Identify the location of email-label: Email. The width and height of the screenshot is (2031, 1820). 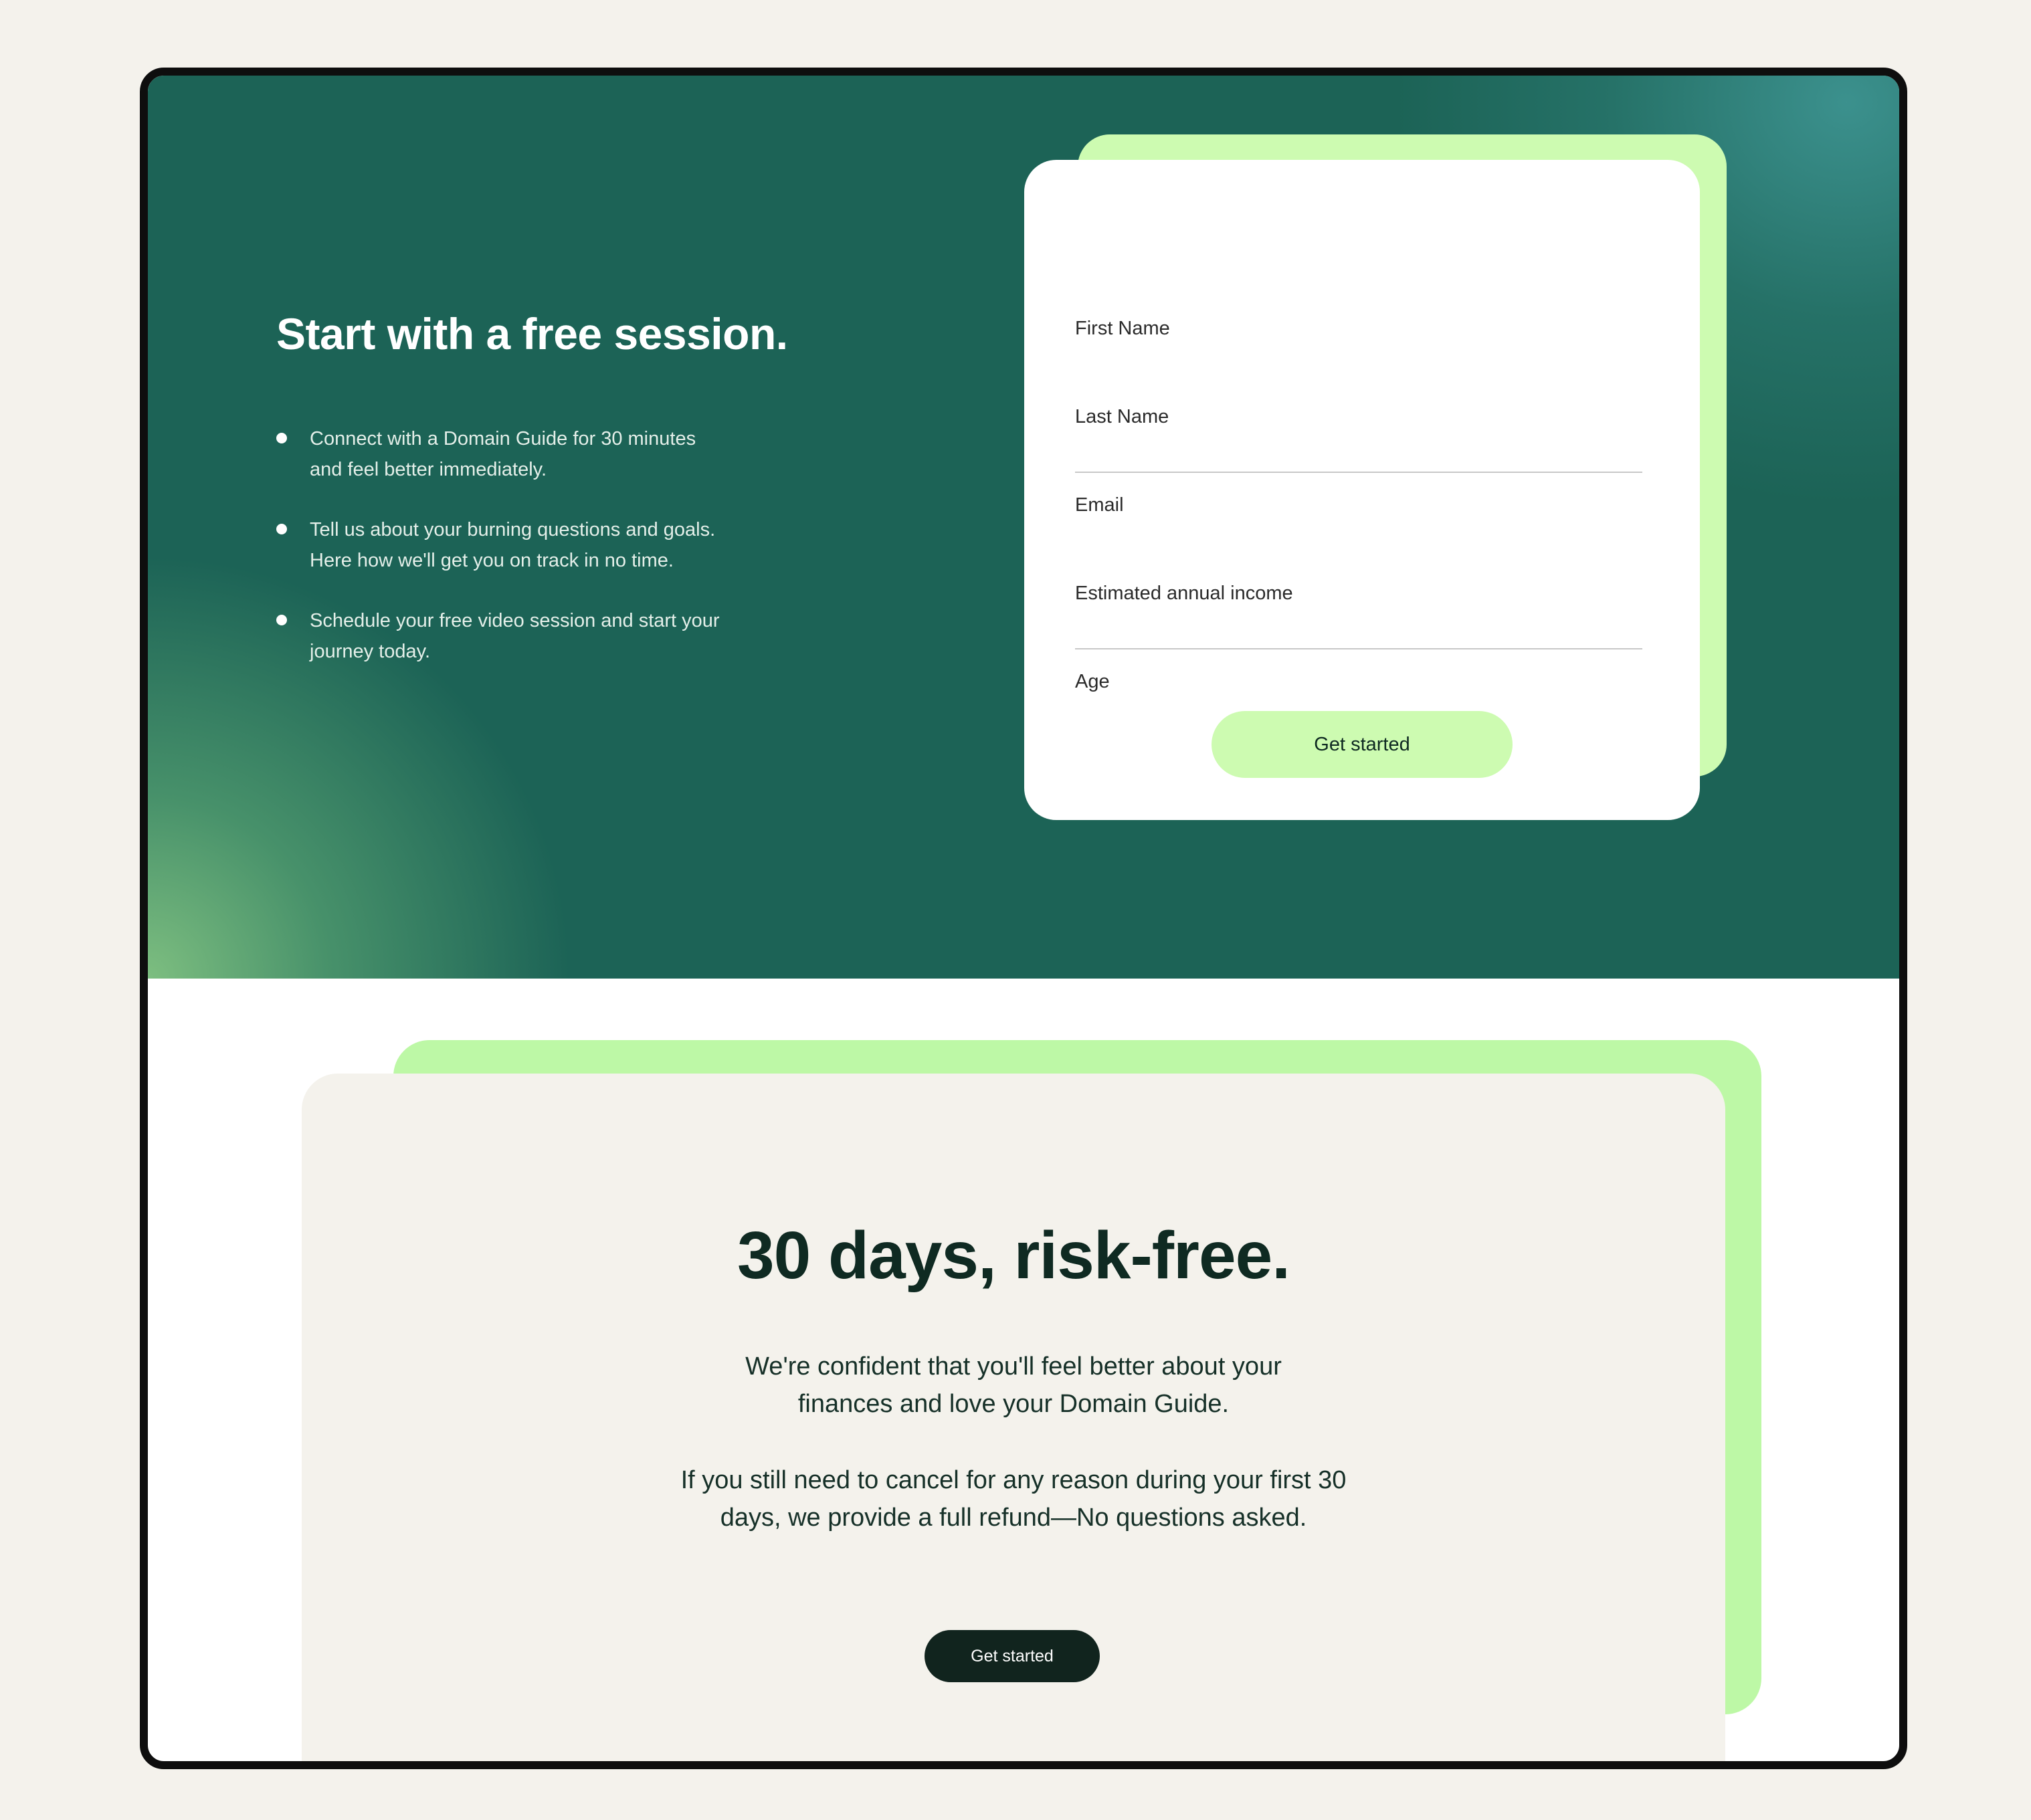
(1099, 505).